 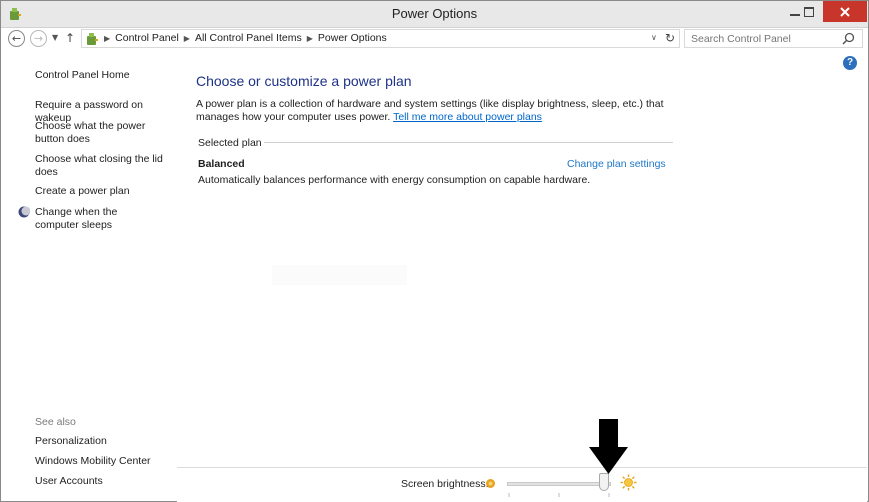 What do you see at coordinates (99, 166) in the screenshot?
I see `sidebar-item-closing-lid: Choose what closing the lid does` at bounding box center [99, 166].